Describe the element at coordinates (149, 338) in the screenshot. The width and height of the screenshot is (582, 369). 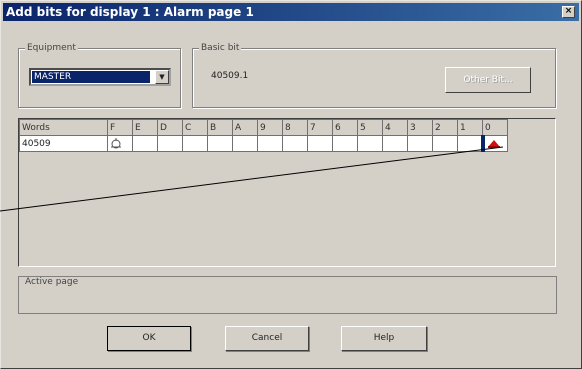
I see `ok-button: OK` at that location.